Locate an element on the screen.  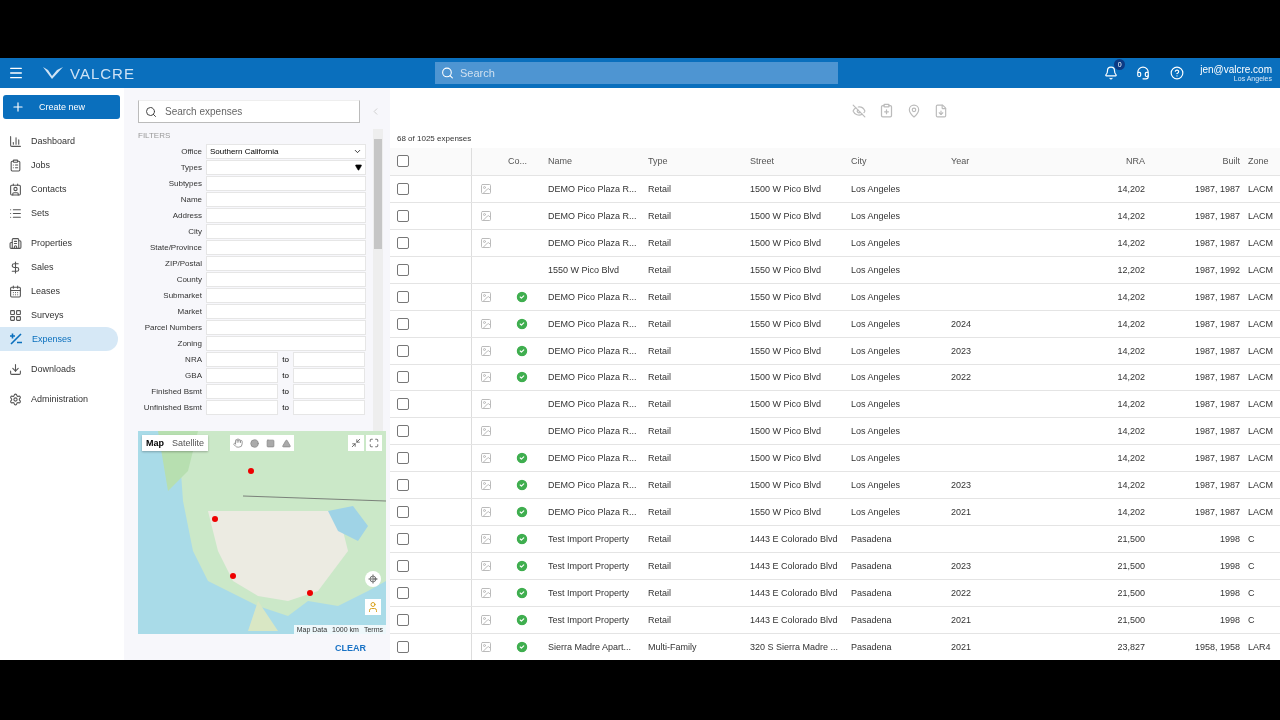
table-cell-text: Pasadena is located at coordinates (871, 647).